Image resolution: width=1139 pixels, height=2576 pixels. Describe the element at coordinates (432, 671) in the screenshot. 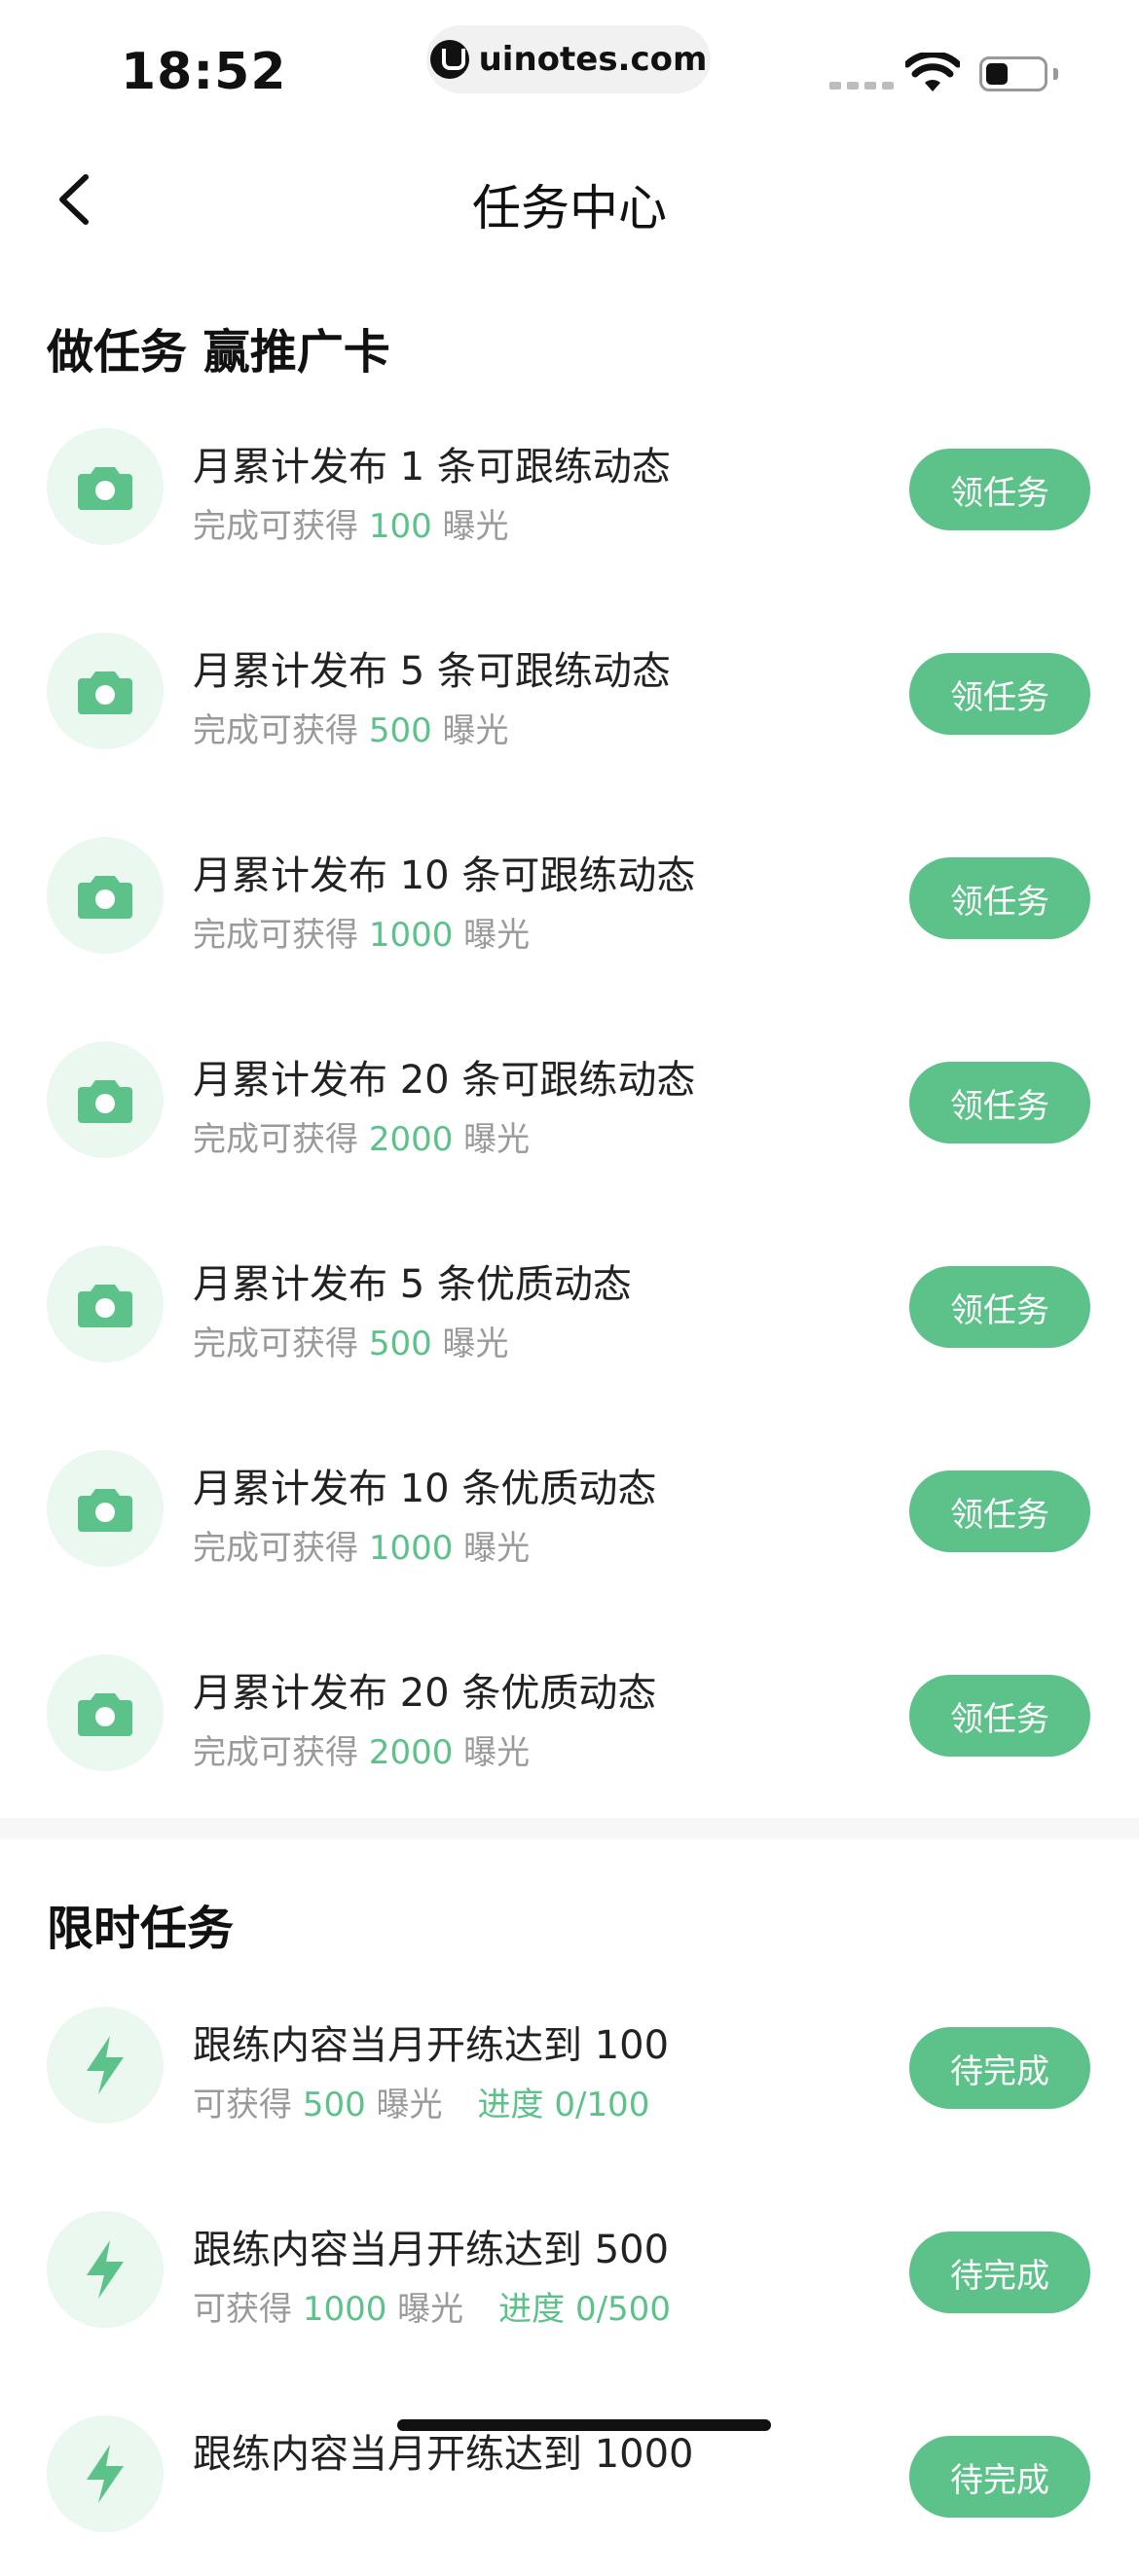

I see `task-title: 月累计发布 5 条可跟练动态` at that location.